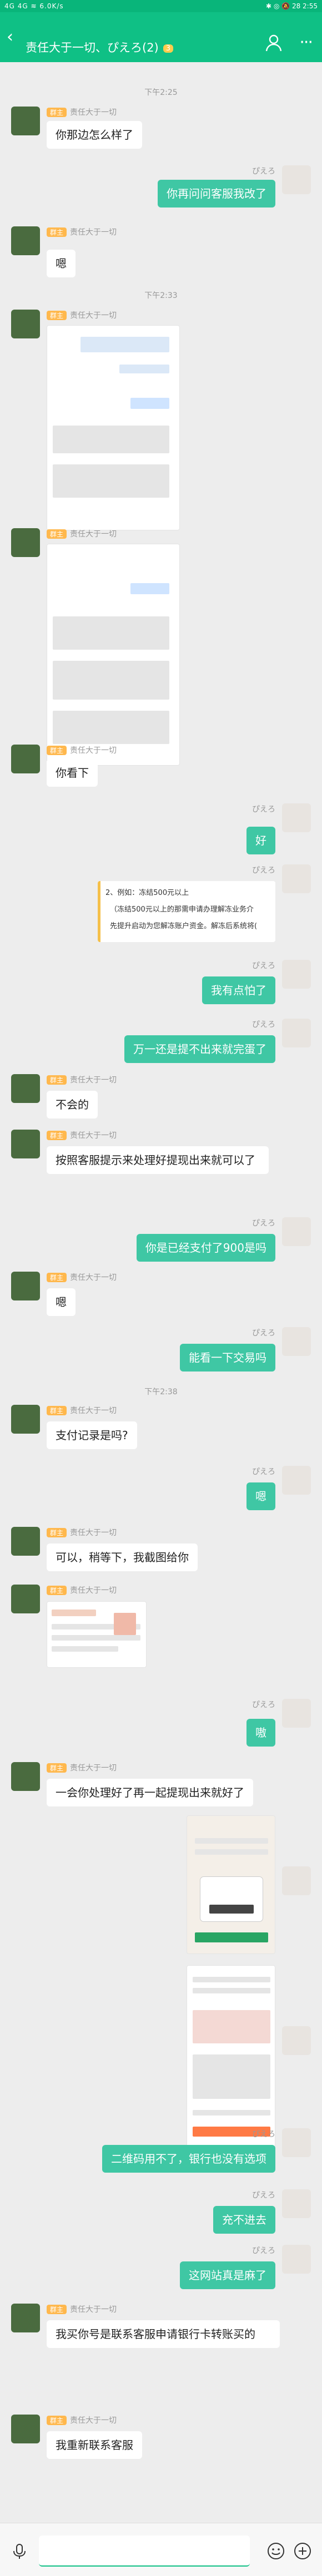 The height and width of the screenshot is (2576, 322). What do you see at coordinates (72, 773) in the screenshot?
I see `message-bubble: 你看下` at bounding box center [72, 773].